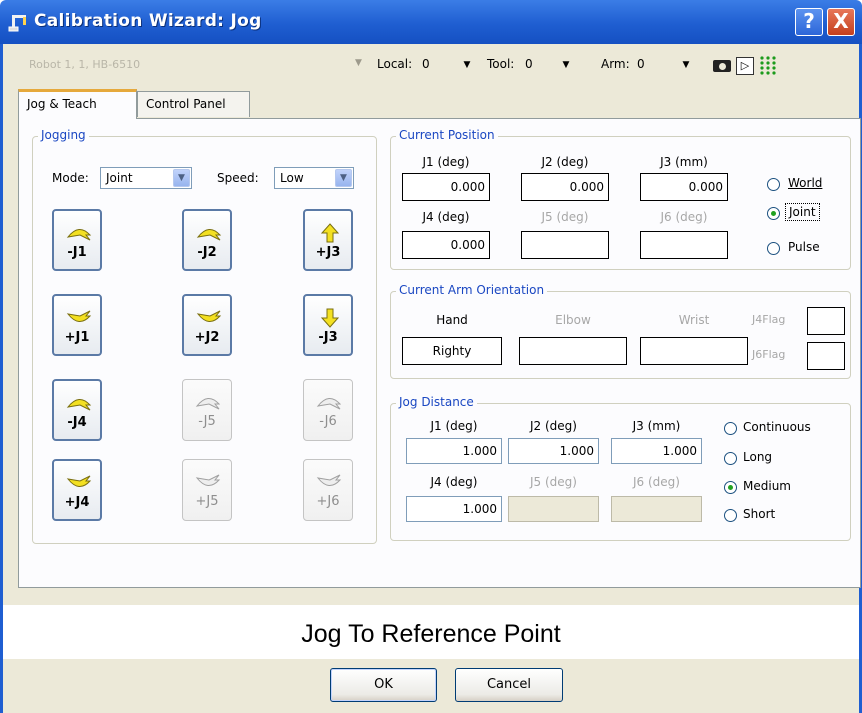  Describe the element at coordinates (826, 356) in the screenshot. I see `j6flag-value` at that location.